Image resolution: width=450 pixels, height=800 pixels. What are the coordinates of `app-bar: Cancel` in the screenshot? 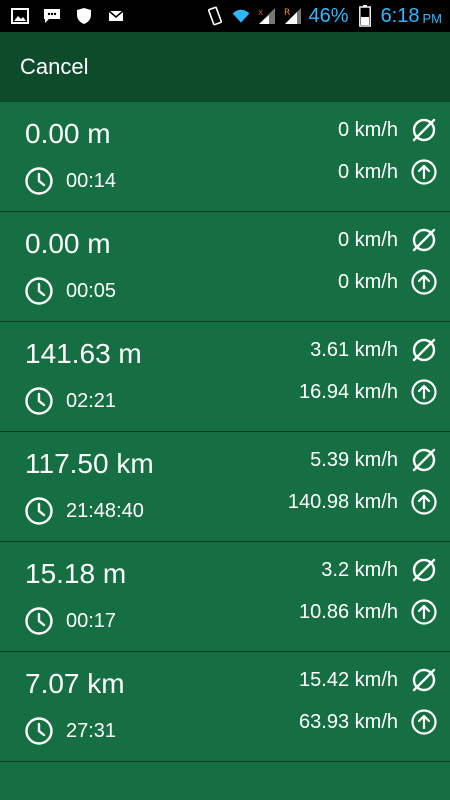 It's located at (225, 67).